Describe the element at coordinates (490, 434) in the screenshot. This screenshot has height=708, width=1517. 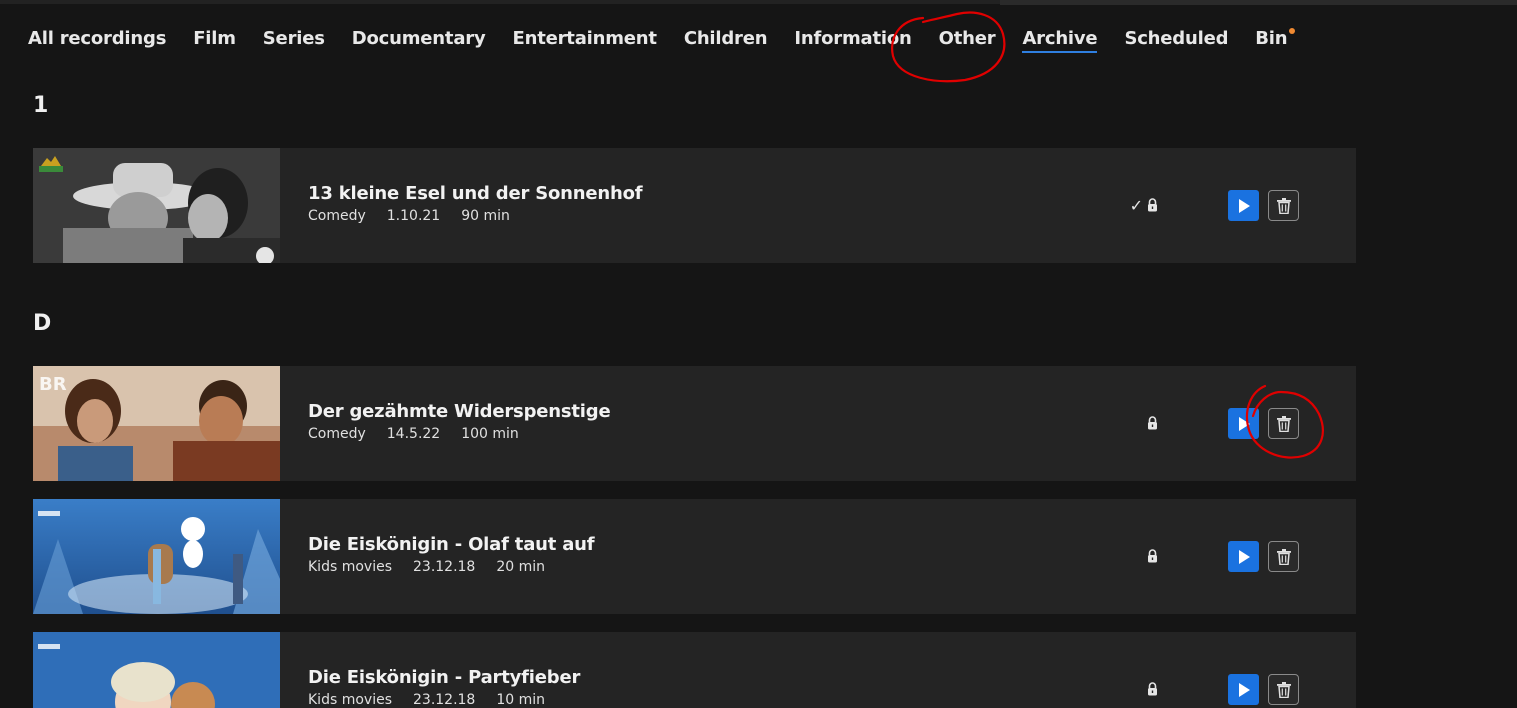
I see `recording-duration: 100 min` at that location.